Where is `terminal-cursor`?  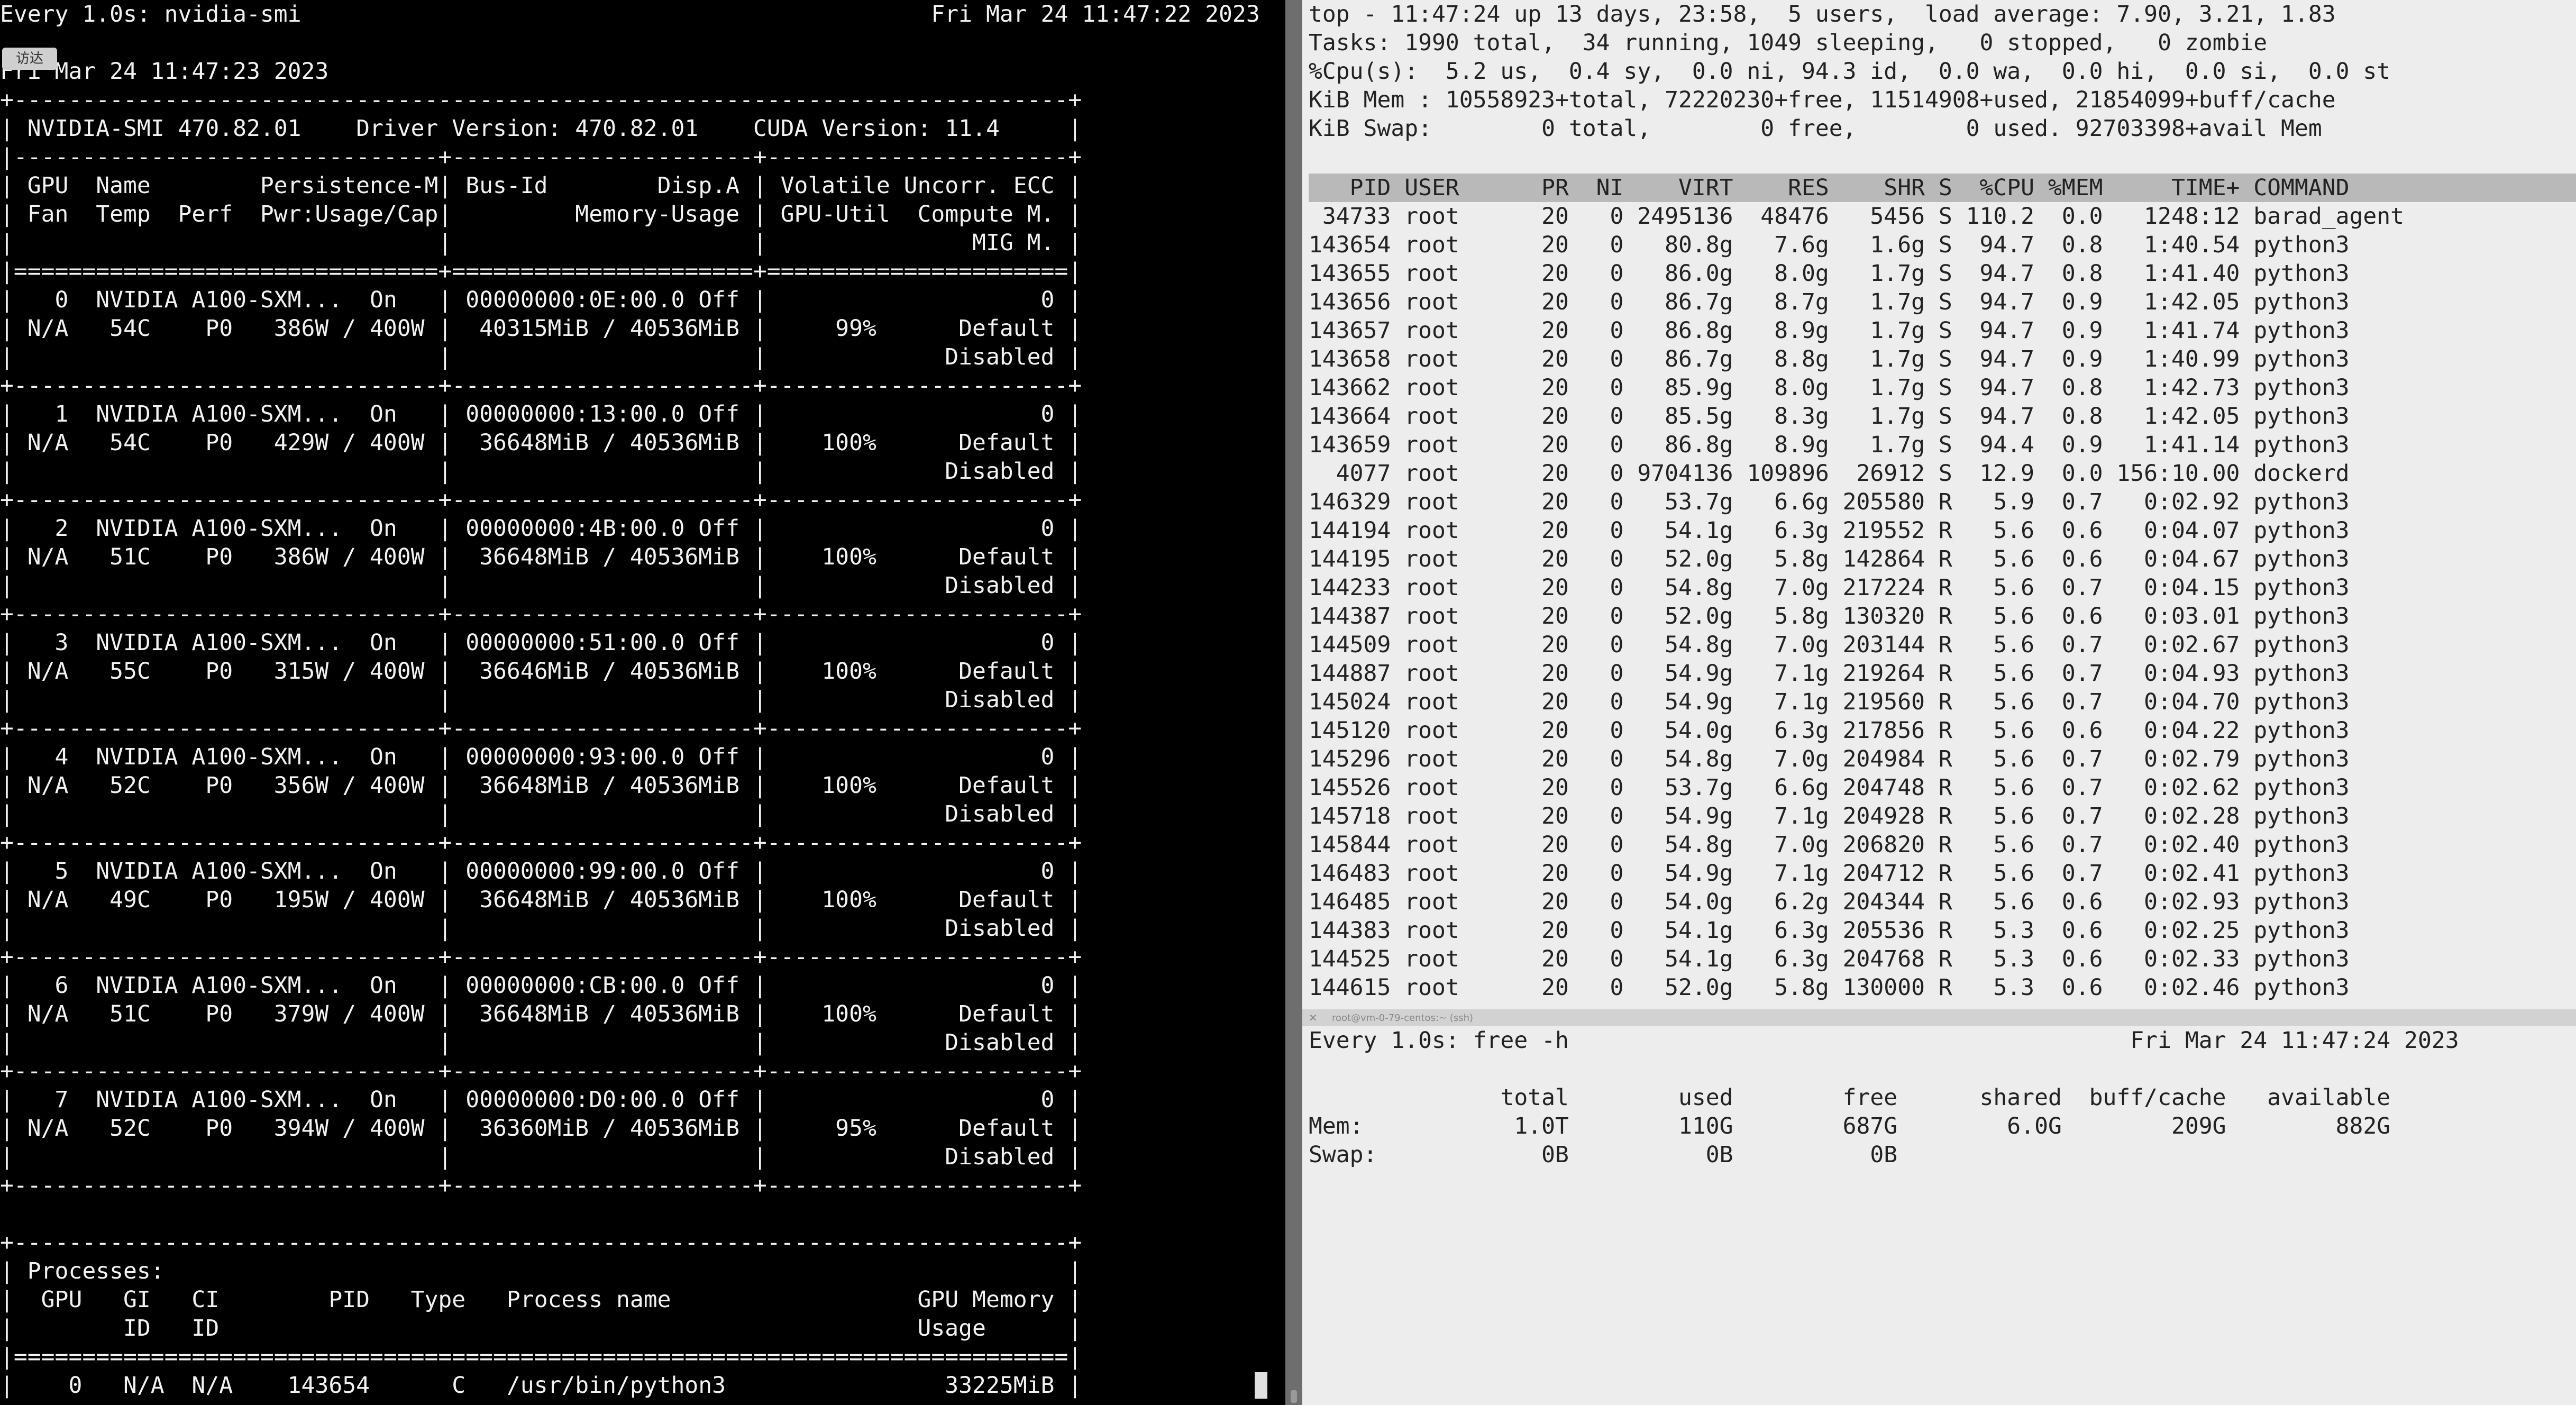
terminal-cursor is located at coordinates (1261, 1385).